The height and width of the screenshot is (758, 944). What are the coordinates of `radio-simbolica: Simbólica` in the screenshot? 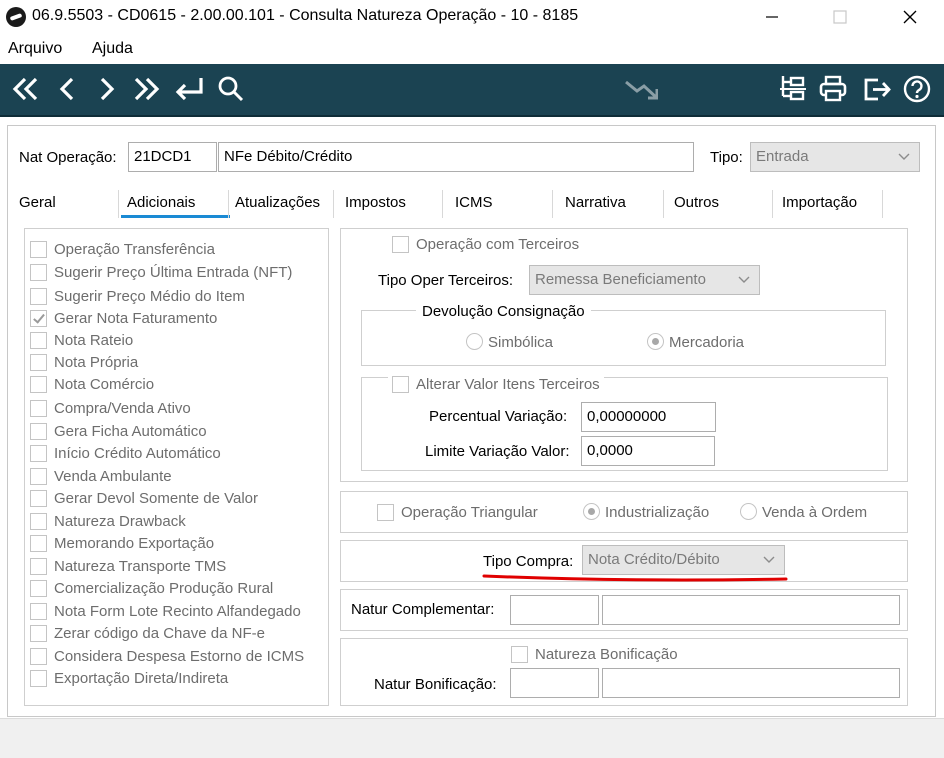 It's located at (509, 342).